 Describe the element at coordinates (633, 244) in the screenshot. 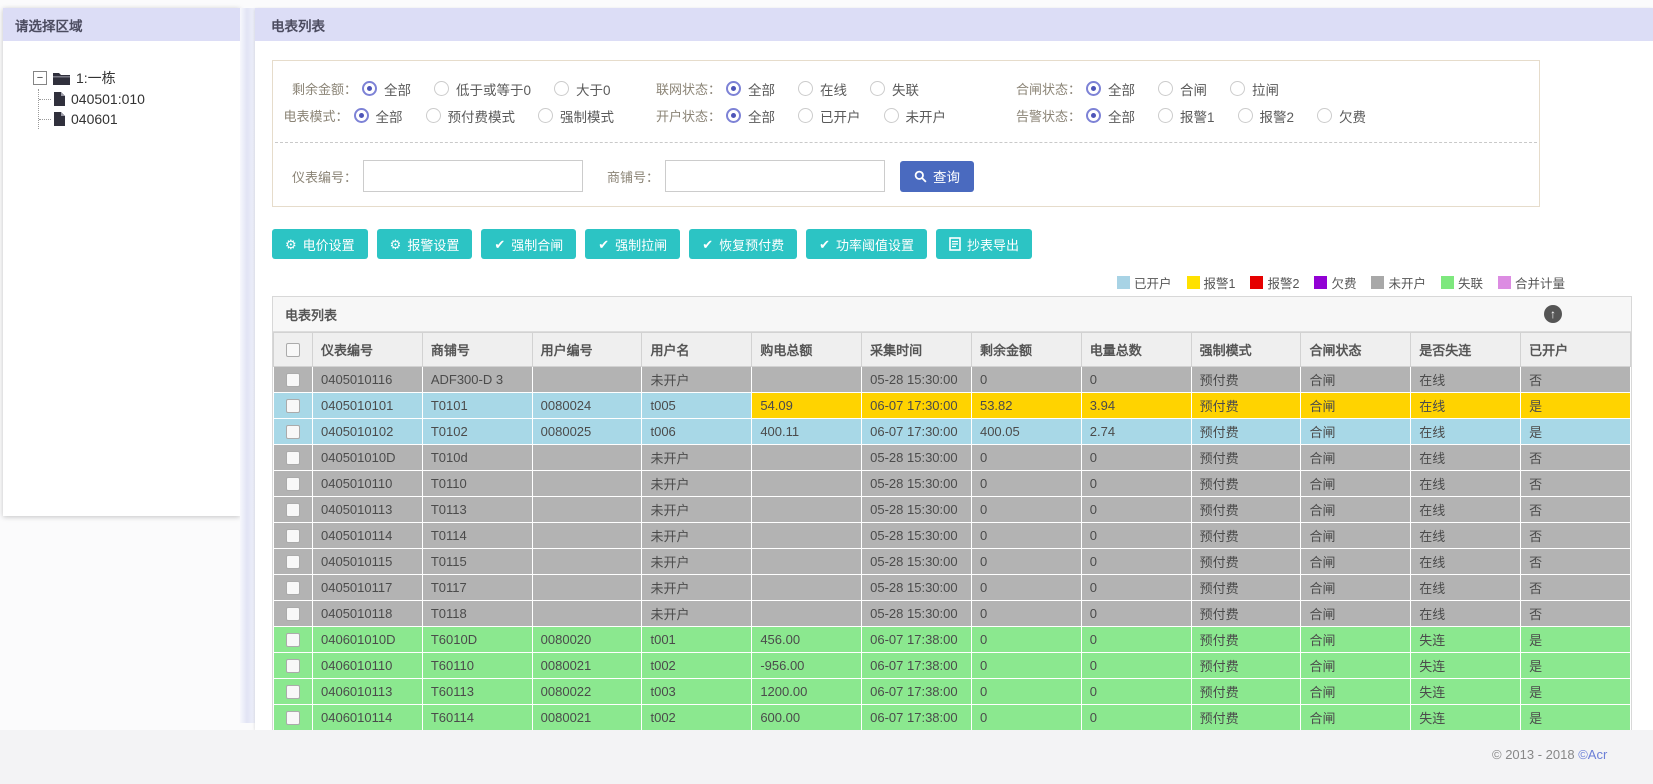

I see `action-button: ✔ 强制拉闸` at that location.